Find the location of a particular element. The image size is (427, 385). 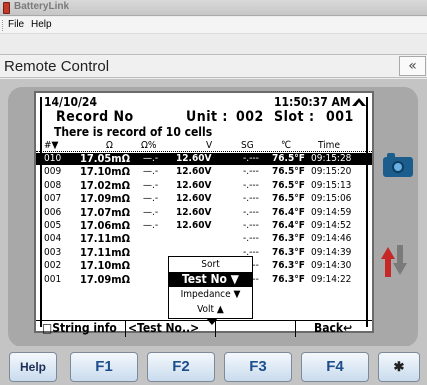

menu-bar: File Help is located at coordinates (213, 25).